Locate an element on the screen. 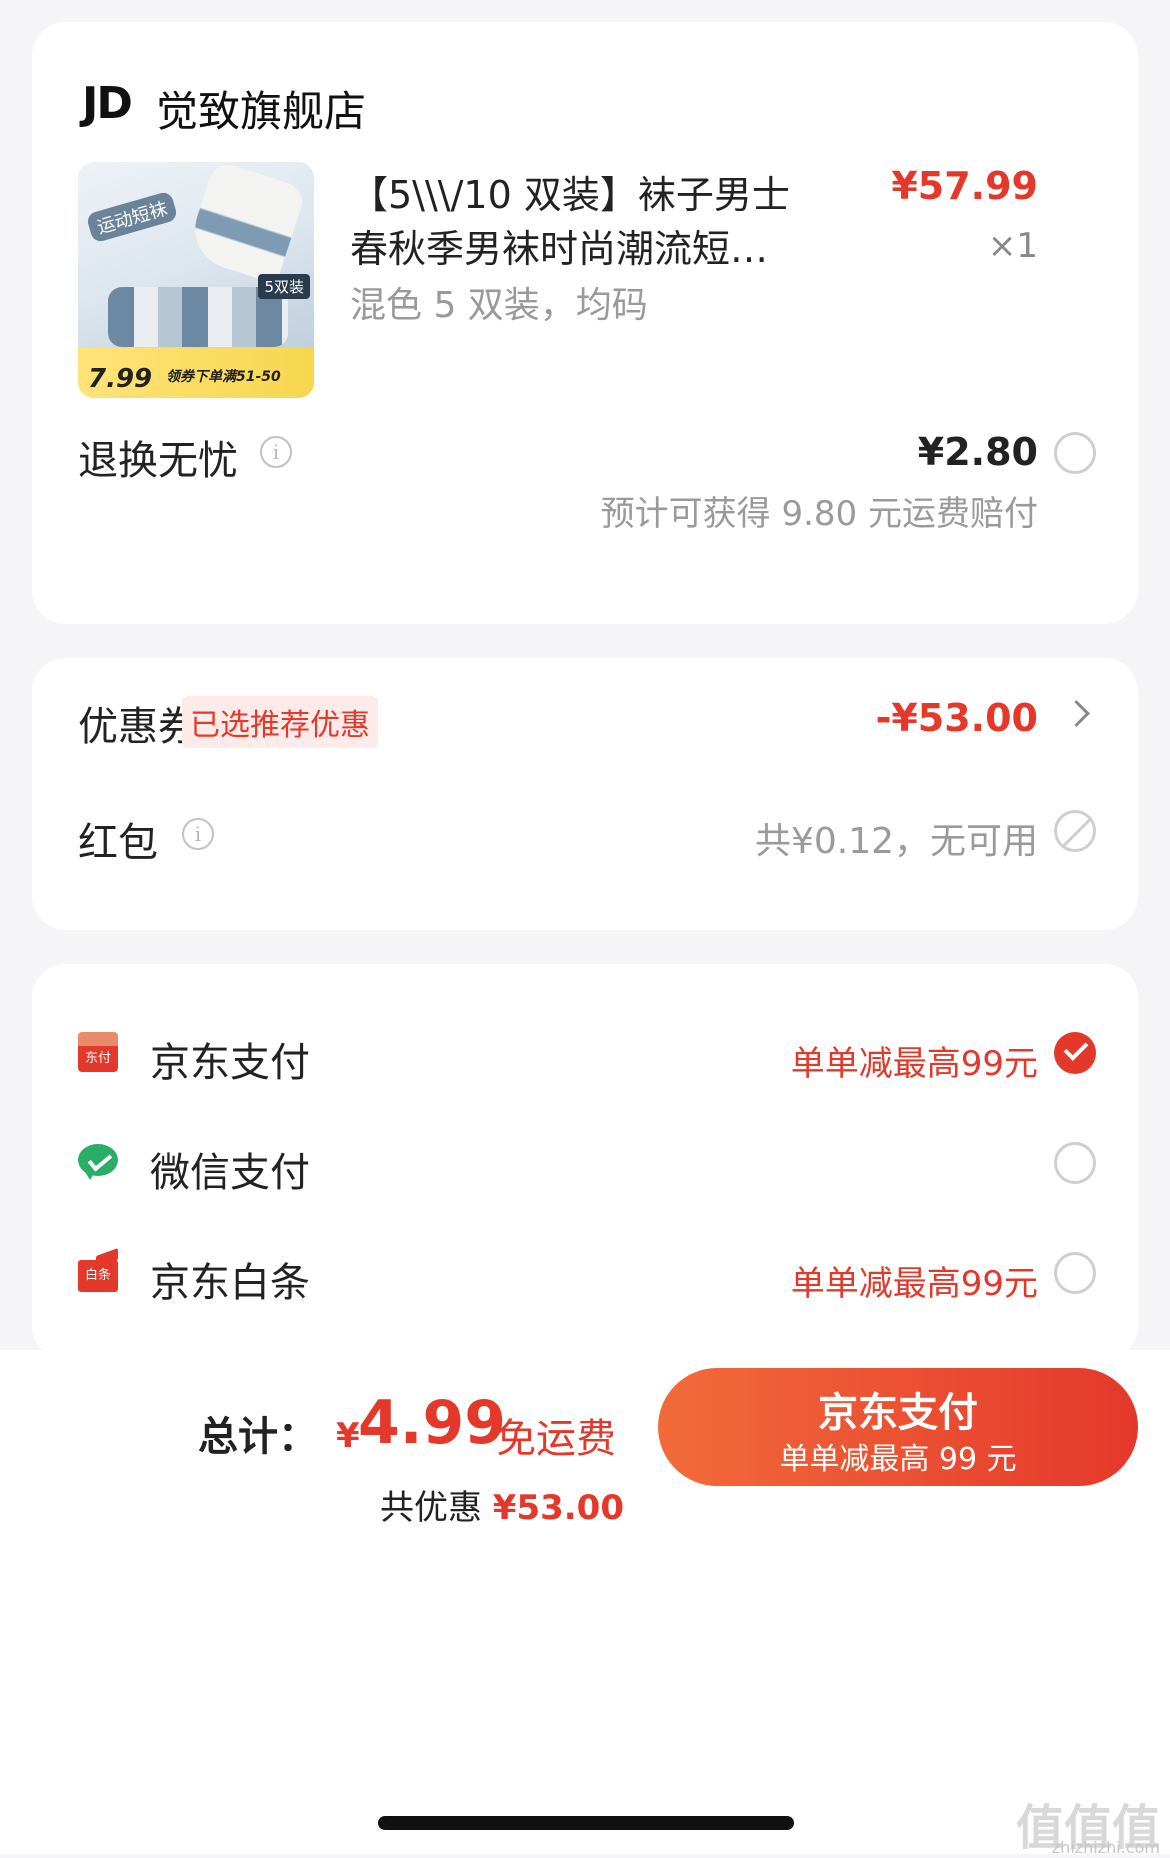 This screenshot has height=1858, width=1170. redpack-value: 共¥0.12，无可用 is located at coordinates (896, 841).